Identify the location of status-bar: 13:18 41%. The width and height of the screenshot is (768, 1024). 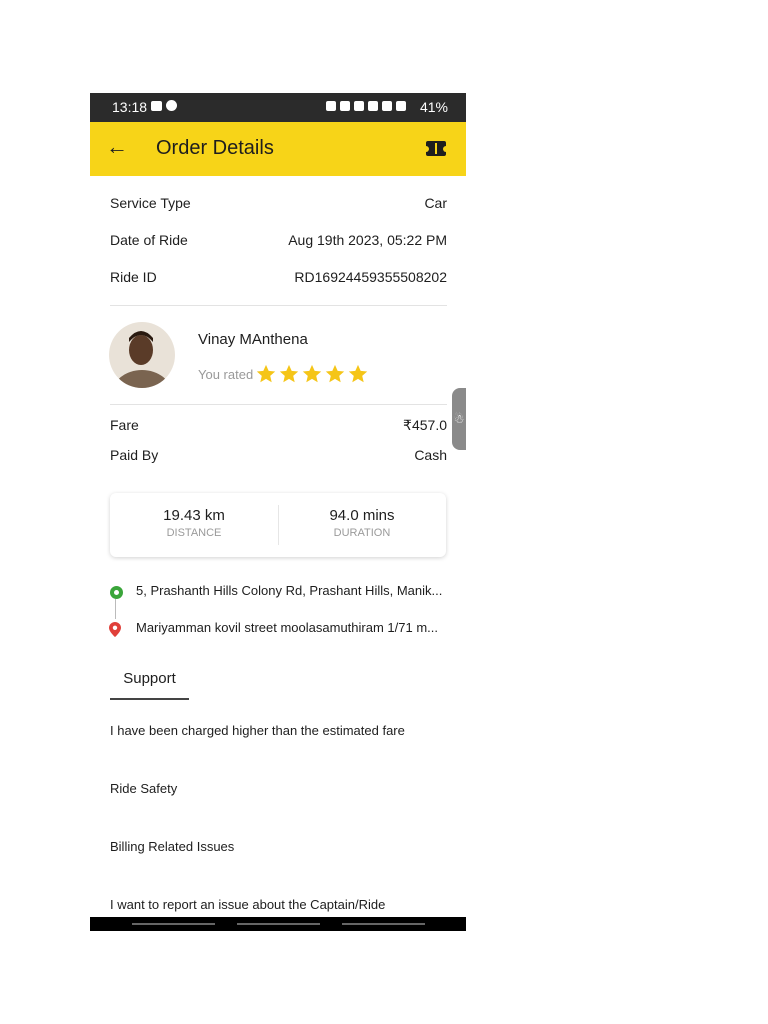
(278, 107).